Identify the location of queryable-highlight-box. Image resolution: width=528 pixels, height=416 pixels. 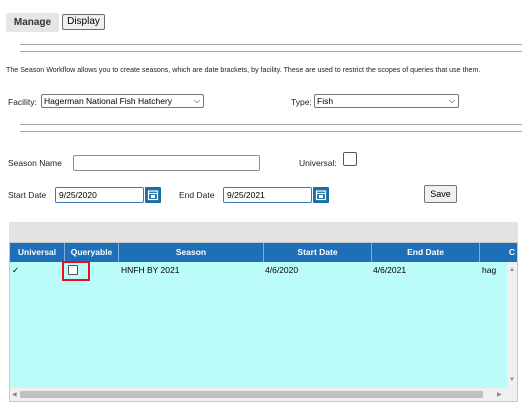
(76, 271).